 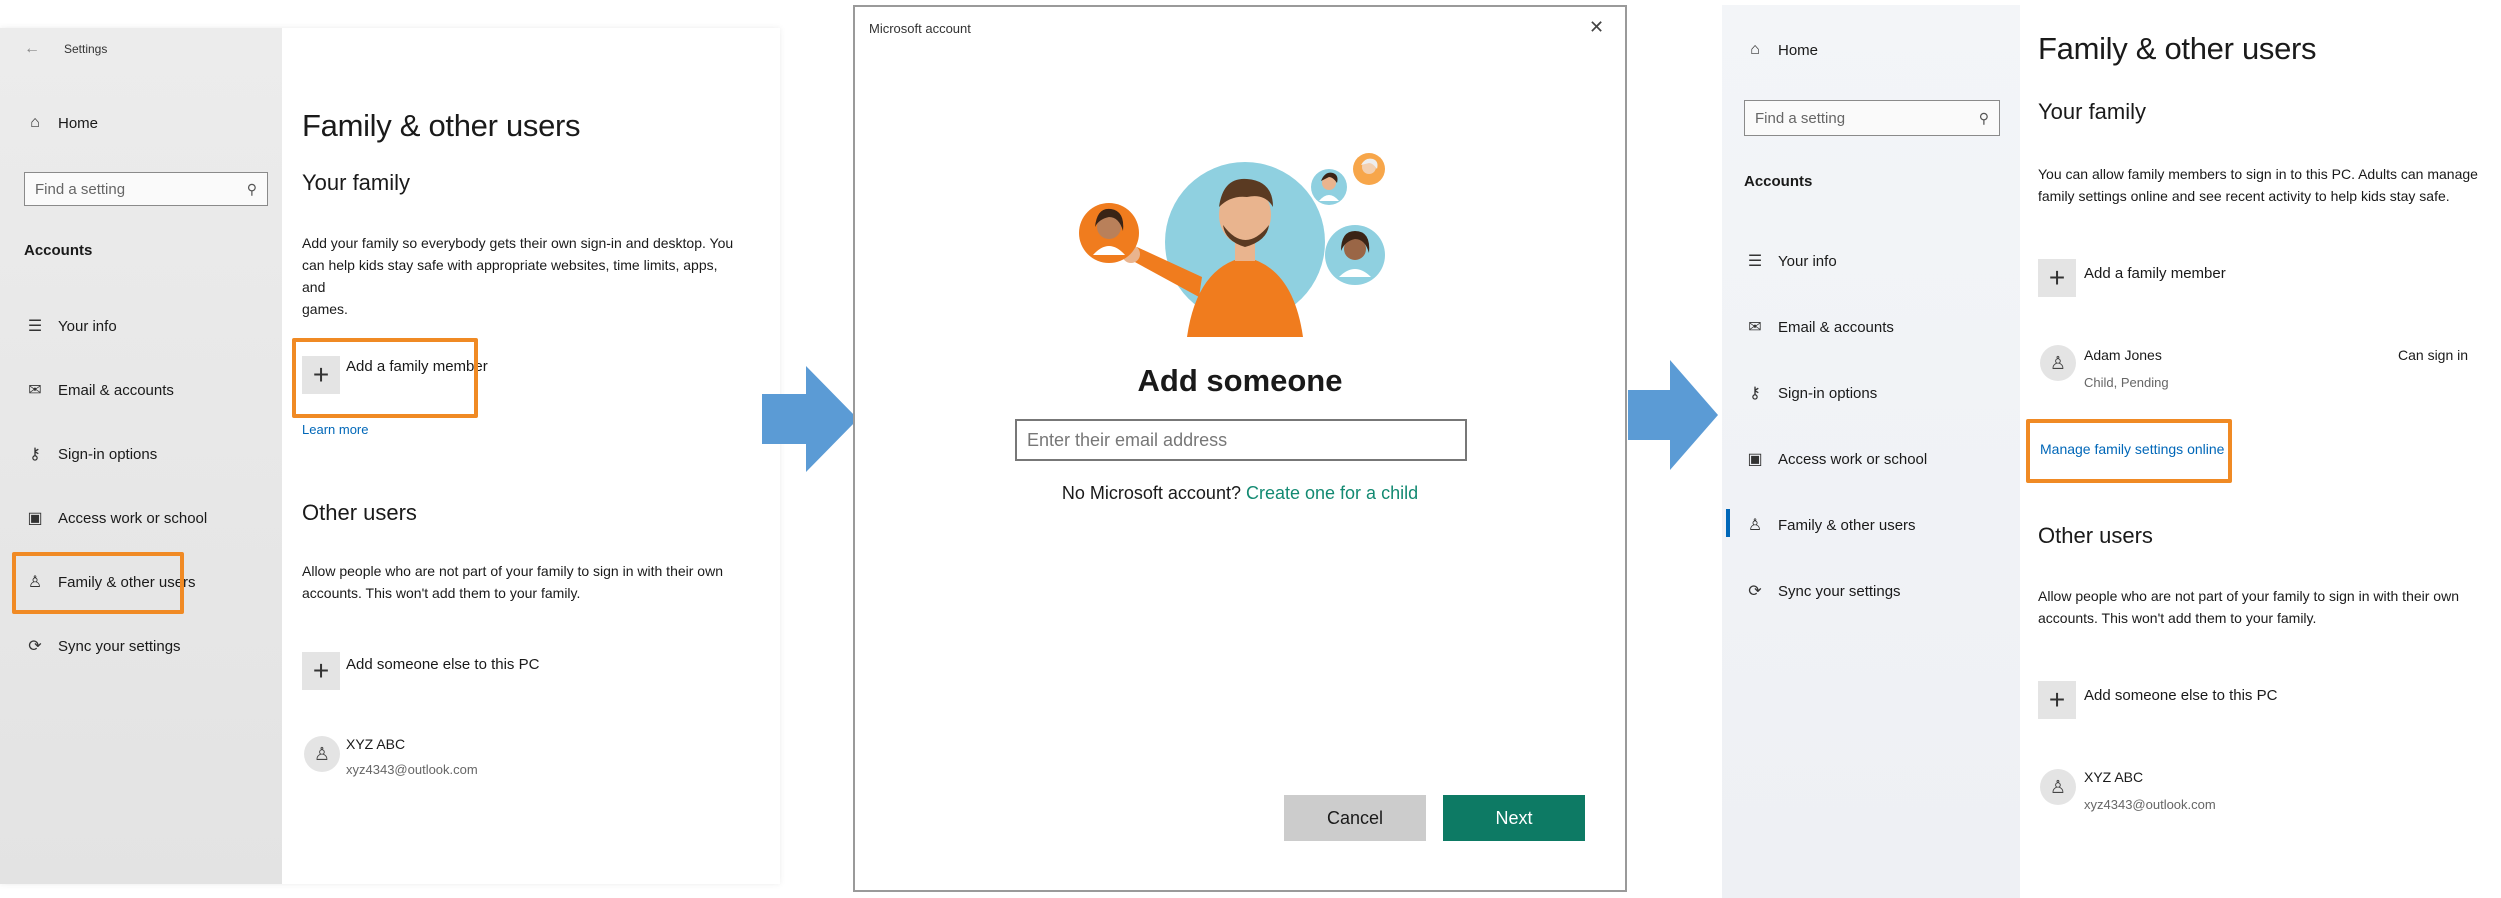 I want to click on add-family-member-label: Add a family member, so click(x=2155, y=273).